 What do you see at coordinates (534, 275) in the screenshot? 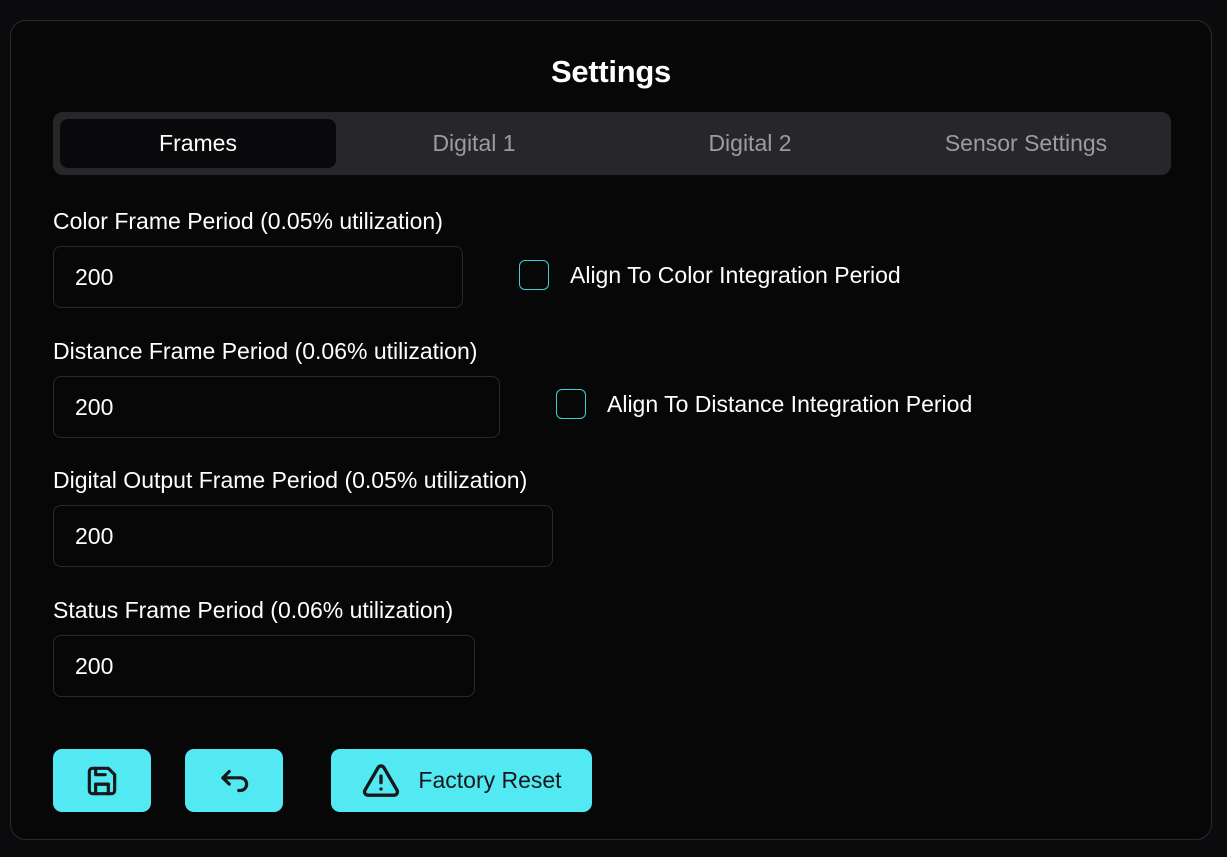
I see `align-color-checkbox` at bounding box center [534, 275].